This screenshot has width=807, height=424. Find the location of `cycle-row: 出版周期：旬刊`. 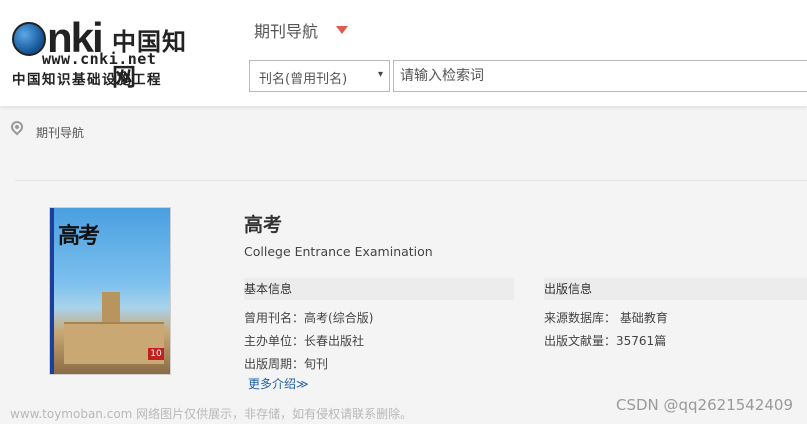

cycle-row: 出版周期：旬刊 is located at coordinates (286, 363).